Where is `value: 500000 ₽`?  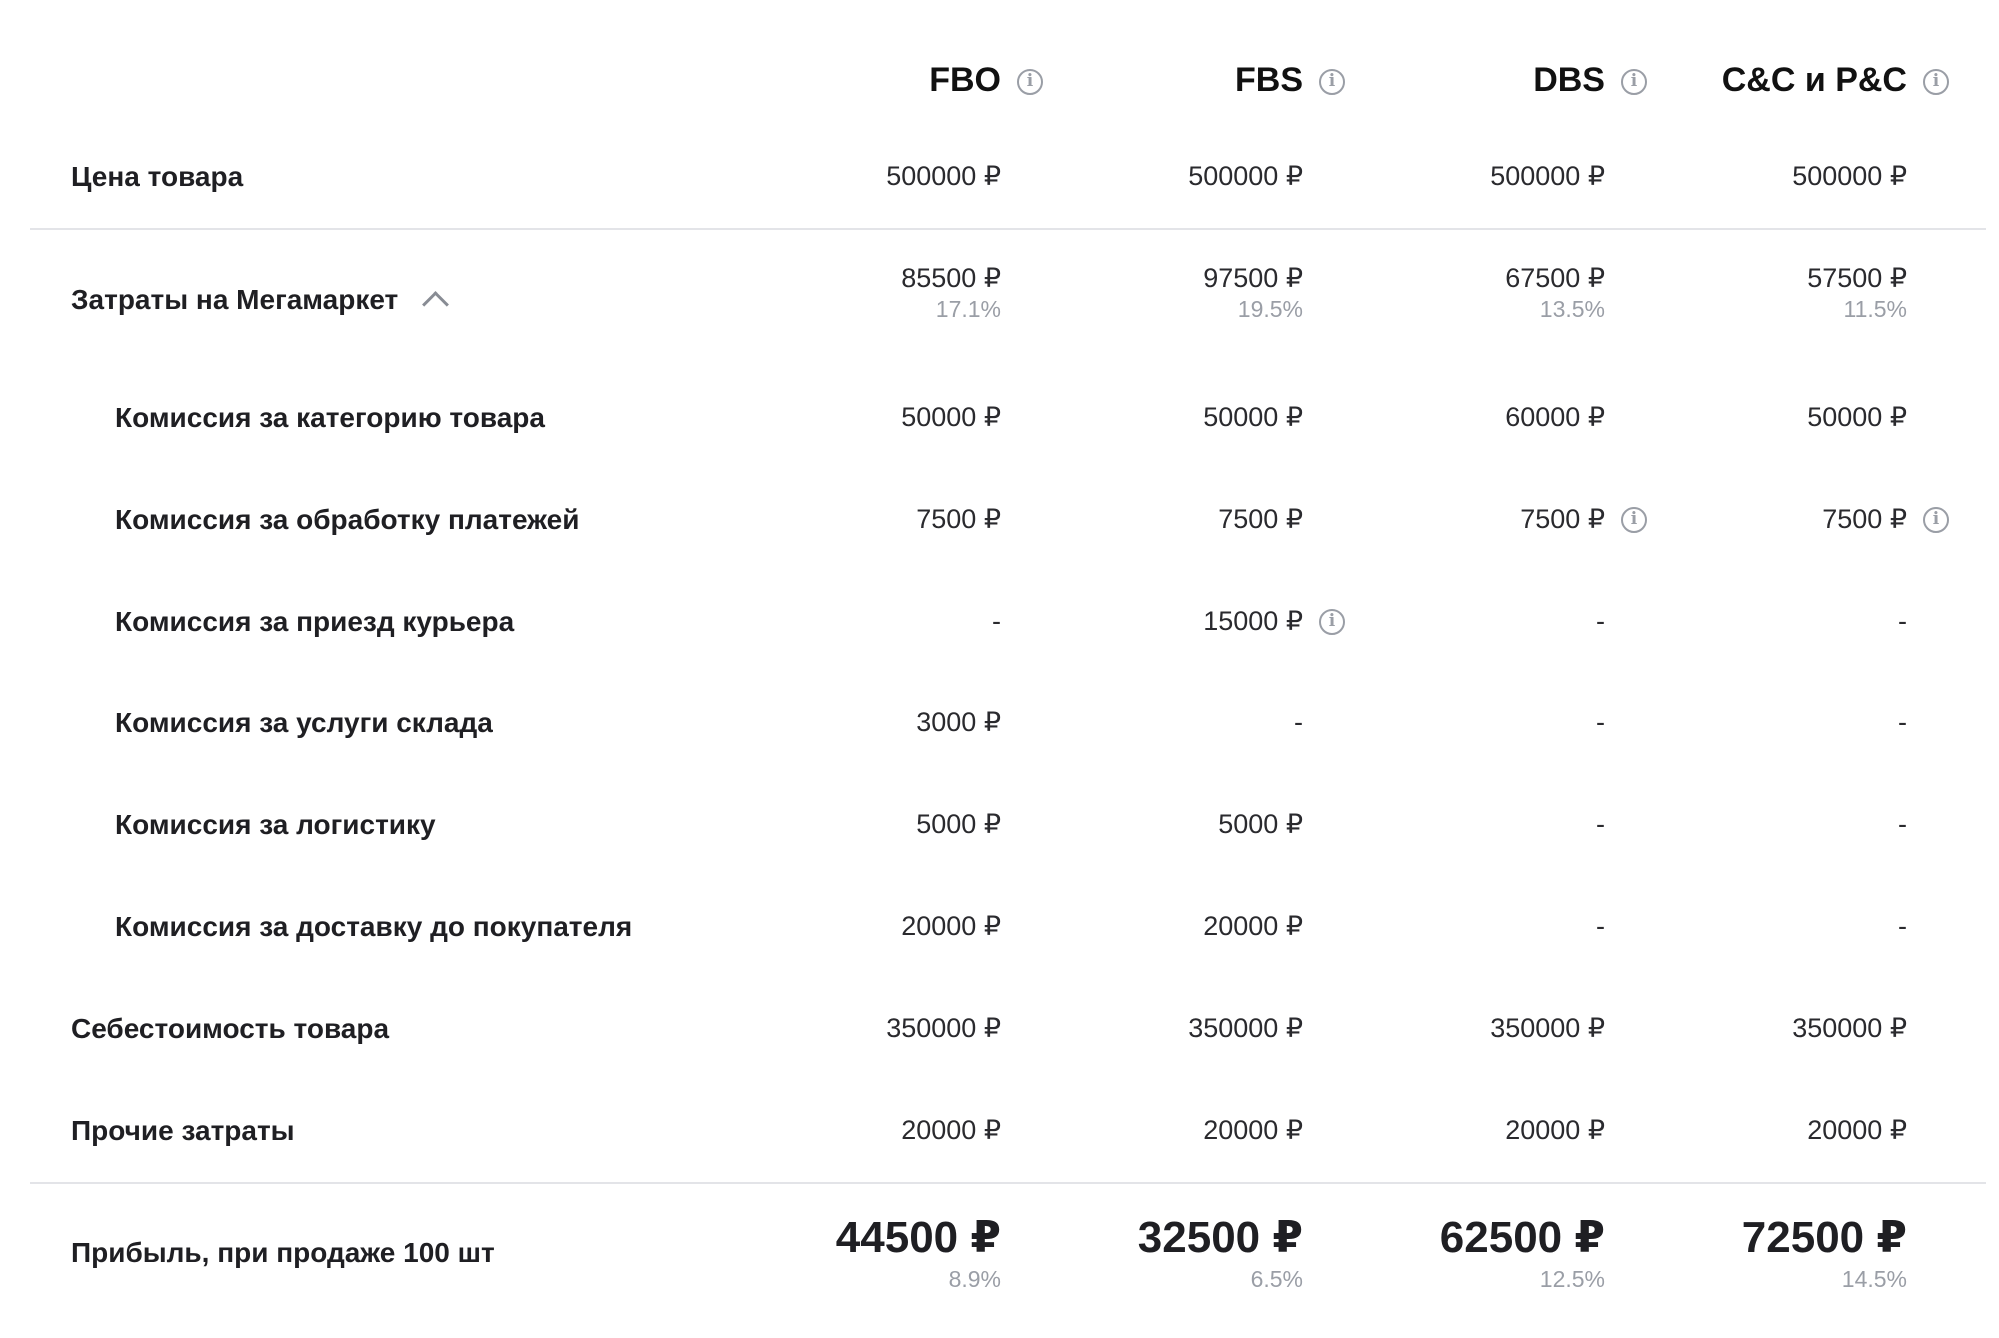
value: 500000 ₽ is located at coordinates (1547, 176).